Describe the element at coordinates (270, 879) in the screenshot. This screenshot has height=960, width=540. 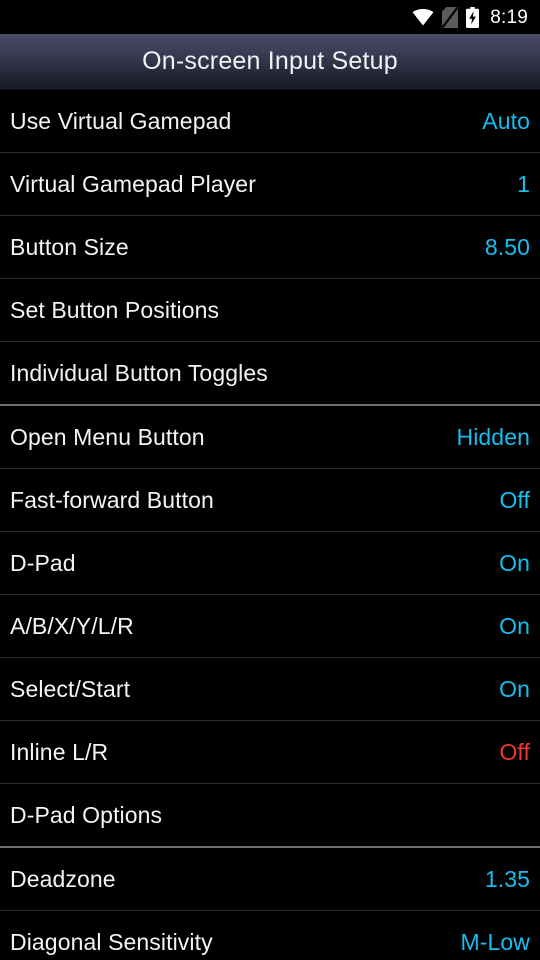
I see `settings-row-deadzone: Deadzone 1.35` at that location.